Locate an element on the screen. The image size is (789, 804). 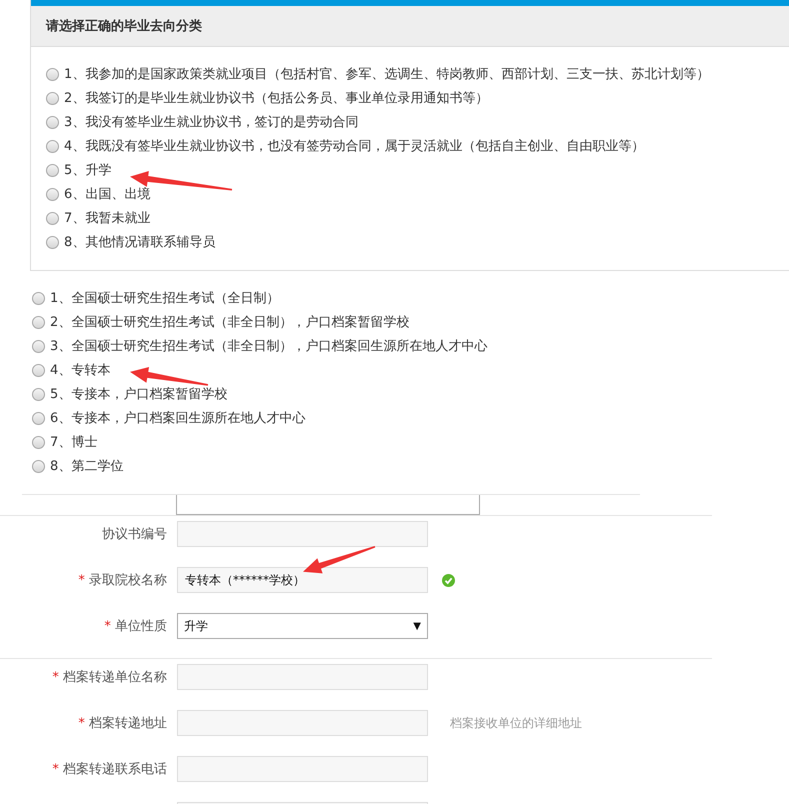
text-area is located at coordinates (328, 505).